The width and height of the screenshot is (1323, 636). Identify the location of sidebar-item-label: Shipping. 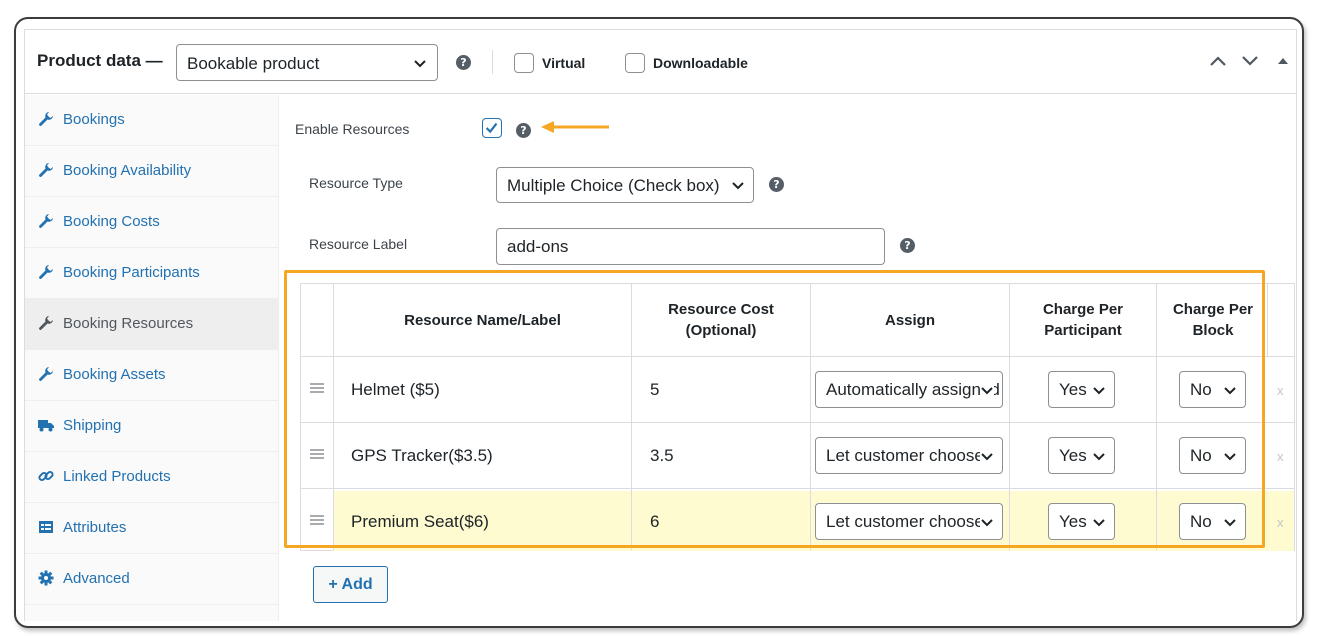
(92, 425).